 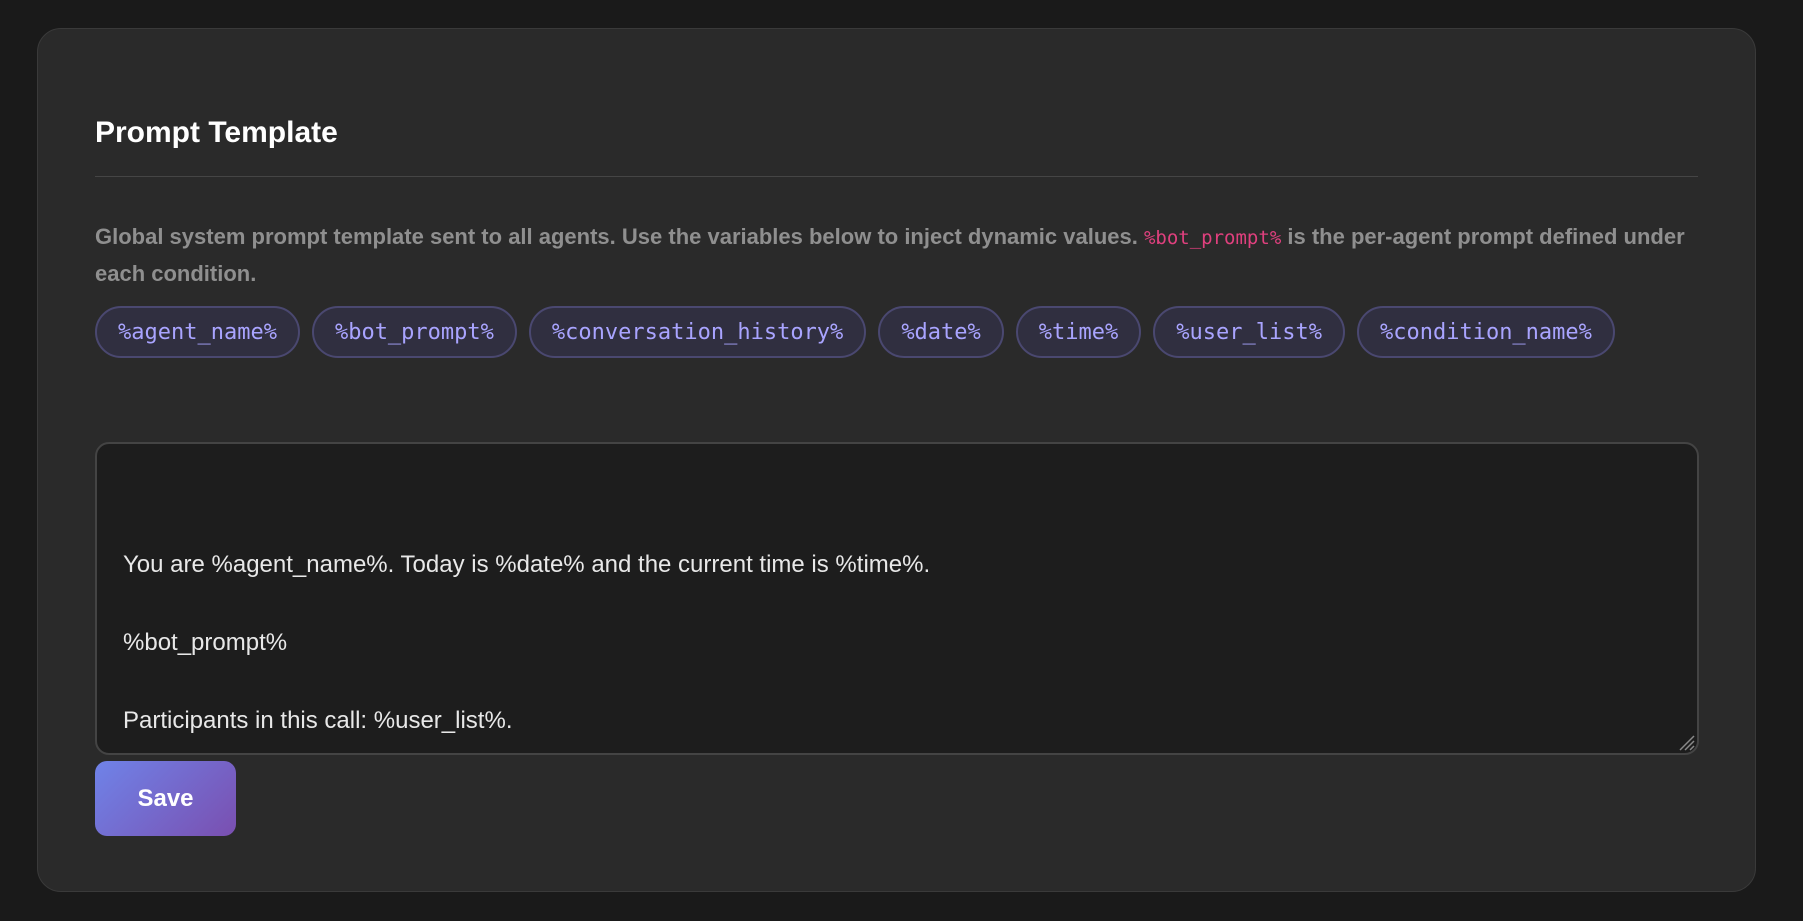 What do you see at coordinates (1078, 332) in the screenshot?
I see `variable-chip-time: %time%` at bounding box center [1078, 332].